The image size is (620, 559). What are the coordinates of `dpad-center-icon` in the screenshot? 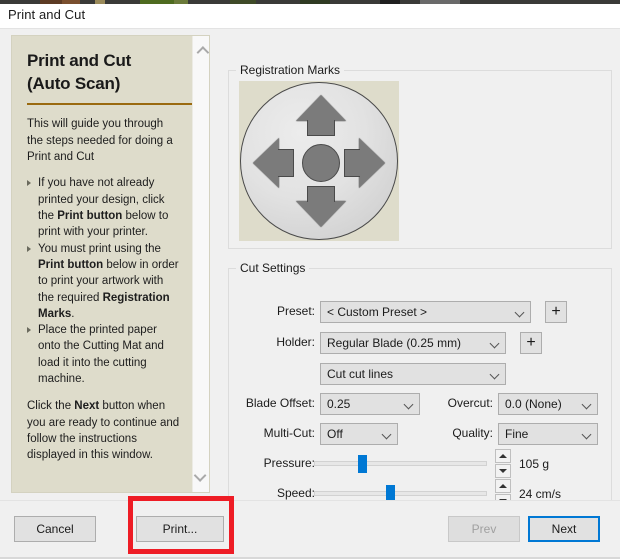 It's located at (321, 163).